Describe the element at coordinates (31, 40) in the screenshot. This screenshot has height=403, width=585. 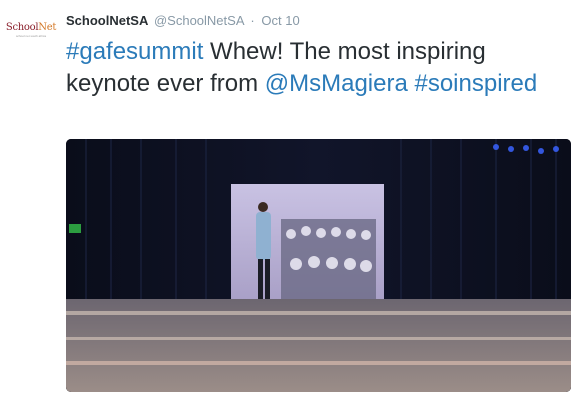
I see `avatar: SchoolNet school net south africa` at that location.